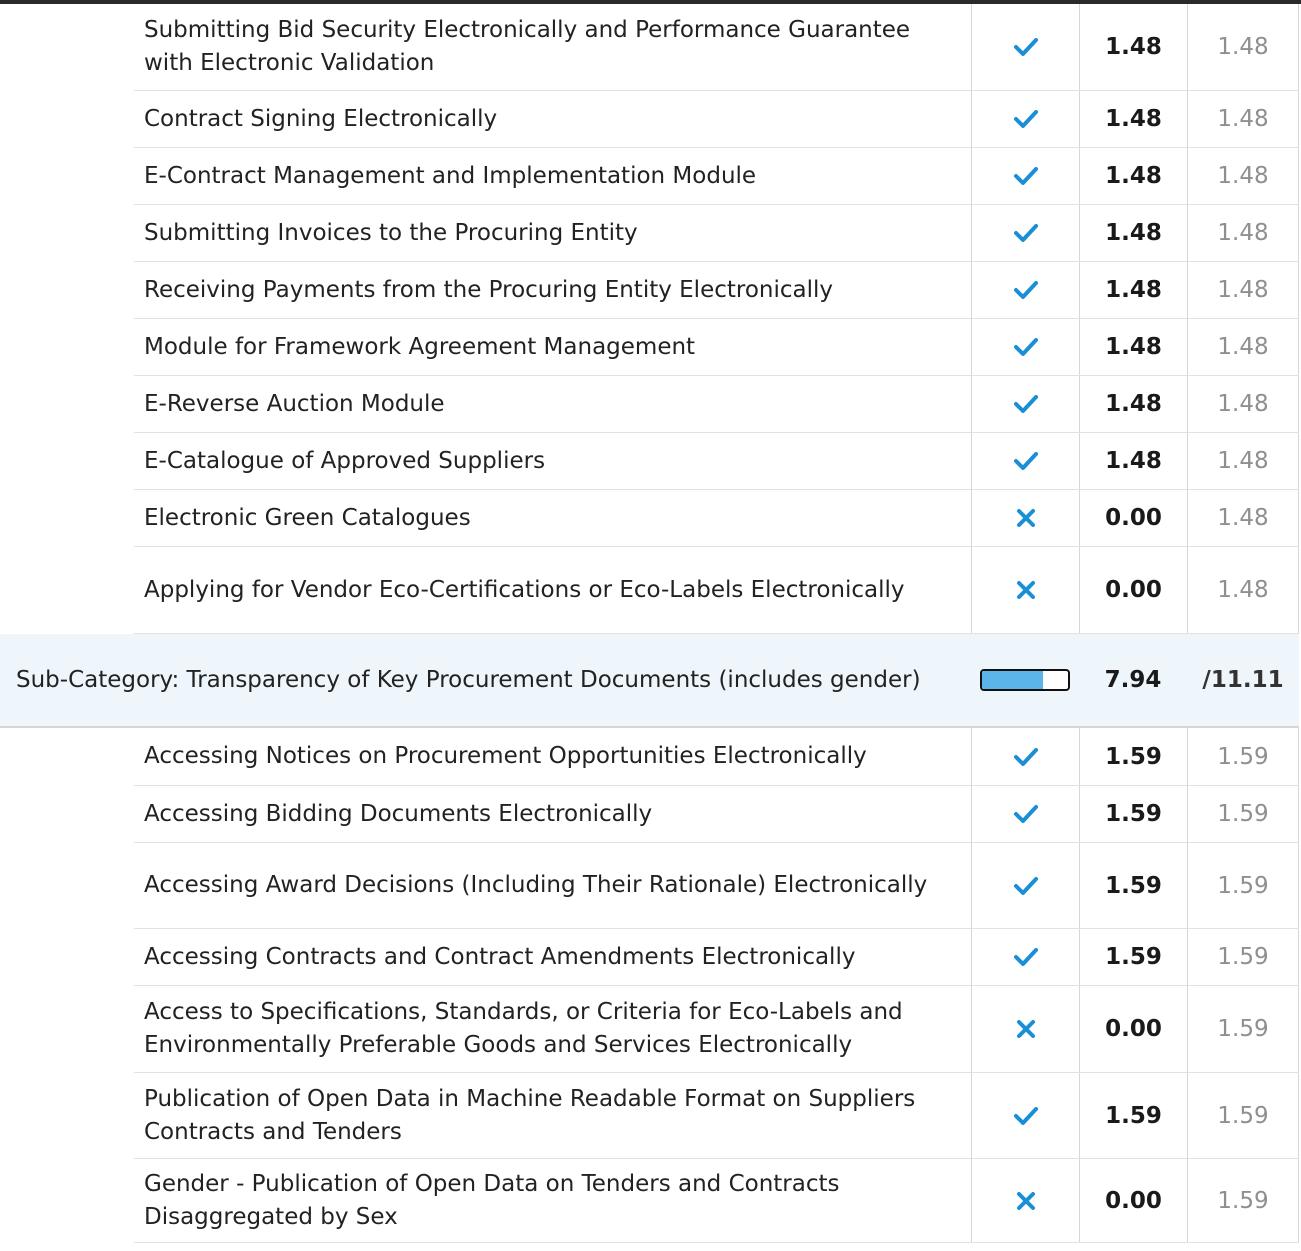 The height and width of the screenshot is (1251, 1301). I want to click on indicator-label: Electronic Green Catalogues, so click(307, 517).